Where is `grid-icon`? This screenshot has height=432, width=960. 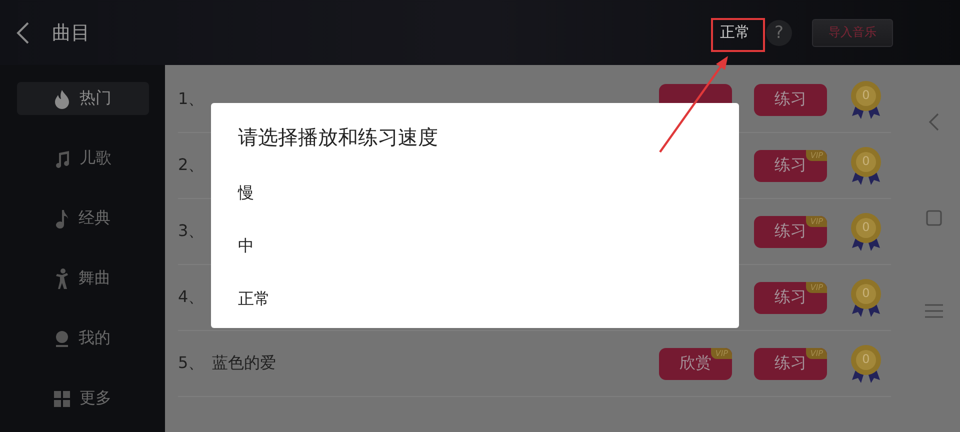
grid-icon is located at coordinates (62, 398).